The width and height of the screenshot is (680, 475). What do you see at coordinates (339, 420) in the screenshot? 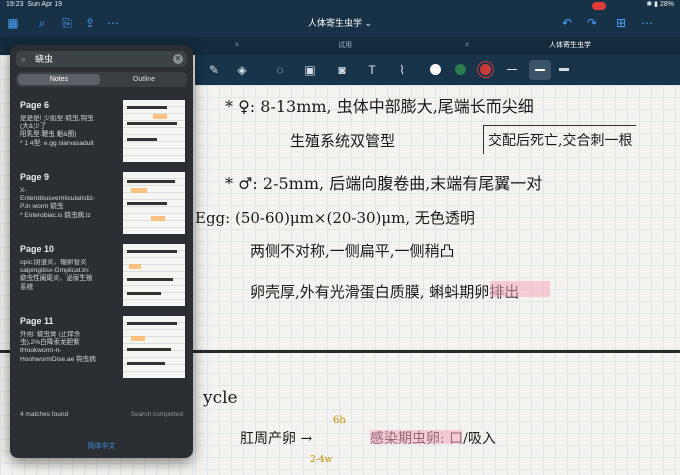
I see `note-flow-time: 6h` at bounding box center [339, 420].